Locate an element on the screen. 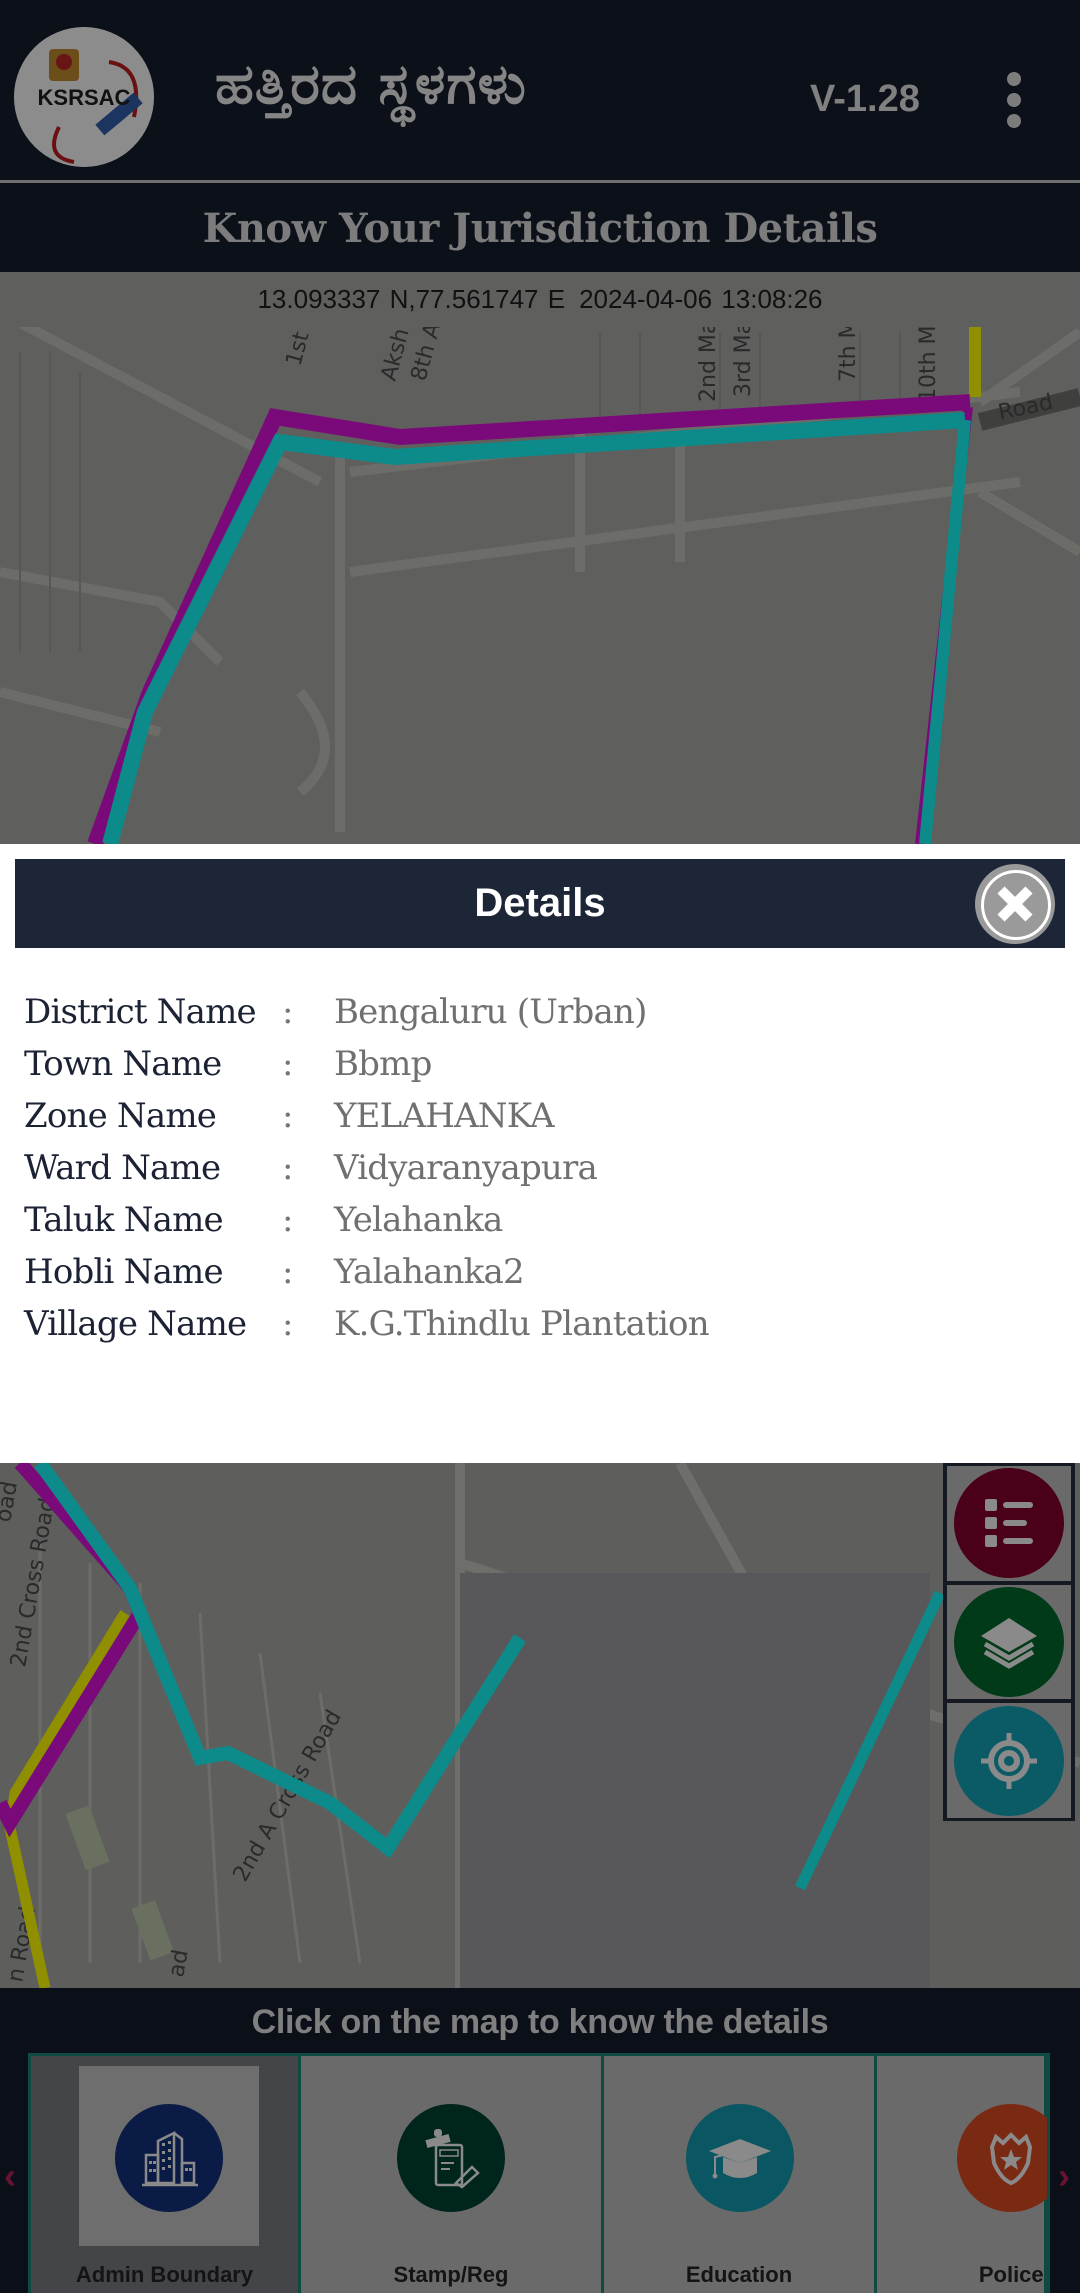  map-label-3rd-main: 3rd Ma is located at coordinates (743, 359).